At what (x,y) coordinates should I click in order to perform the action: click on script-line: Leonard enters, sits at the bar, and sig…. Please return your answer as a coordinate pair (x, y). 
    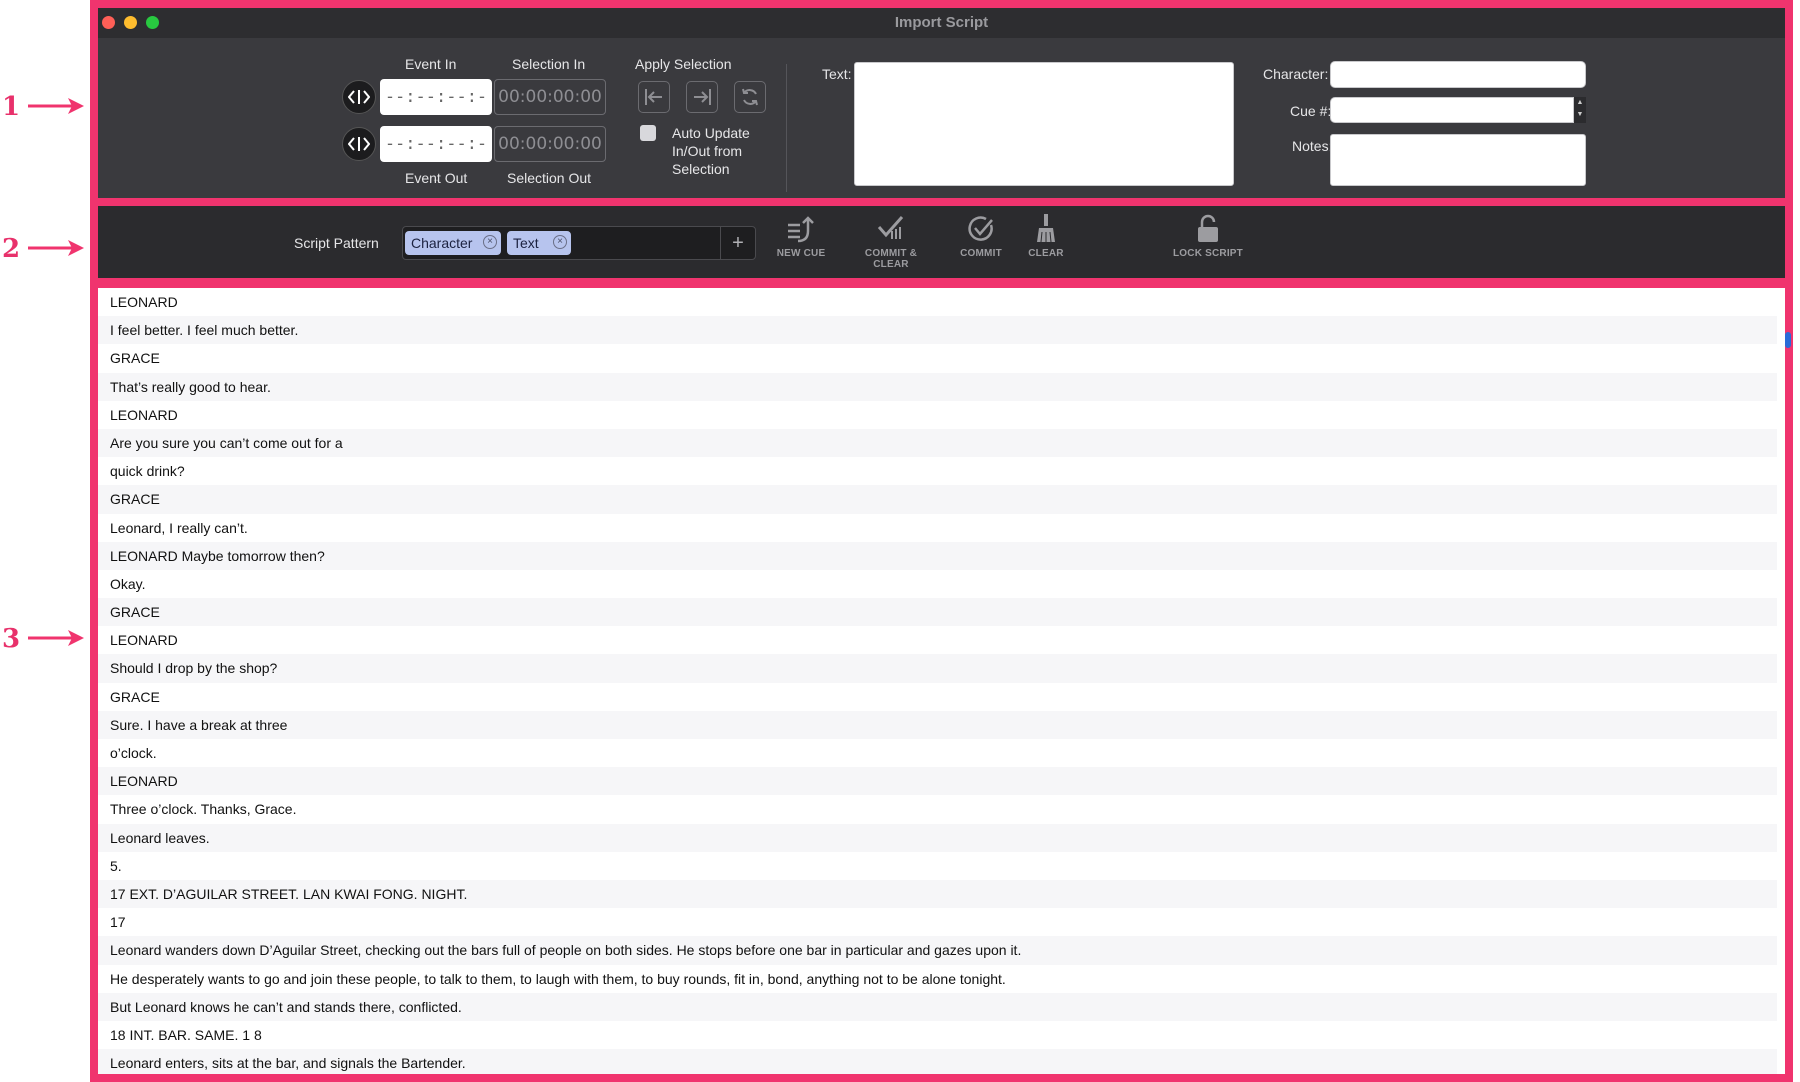
    Looking at the image, I should click on (937, 1061).